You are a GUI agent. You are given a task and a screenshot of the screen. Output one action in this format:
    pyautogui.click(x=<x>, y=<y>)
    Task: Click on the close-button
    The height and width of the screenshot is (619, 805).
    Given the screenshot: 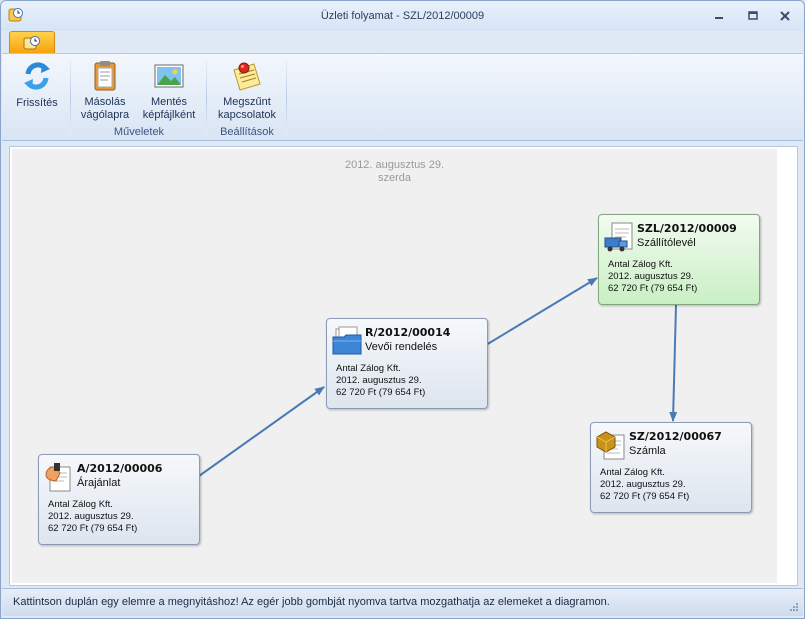 What is the action you would take?
    pyautogui.click(x=785, y=16)
    